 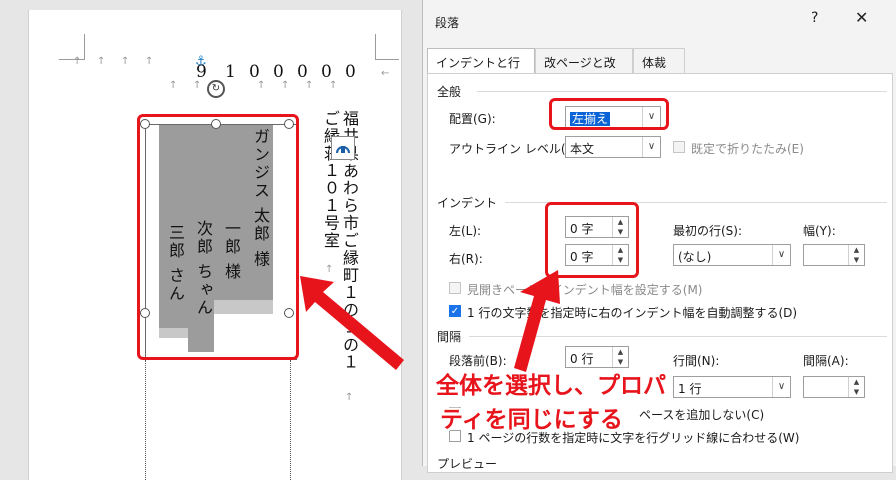 I want to click on line-spacing-select: 1 行 ∨, so click(x=732, y=387).